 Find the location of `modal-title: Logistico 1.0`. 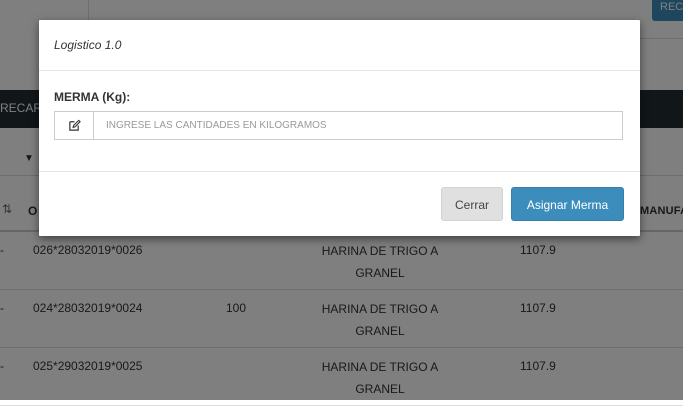

modal-title: Logistico 1.0 is located at coordinates (88, 45).